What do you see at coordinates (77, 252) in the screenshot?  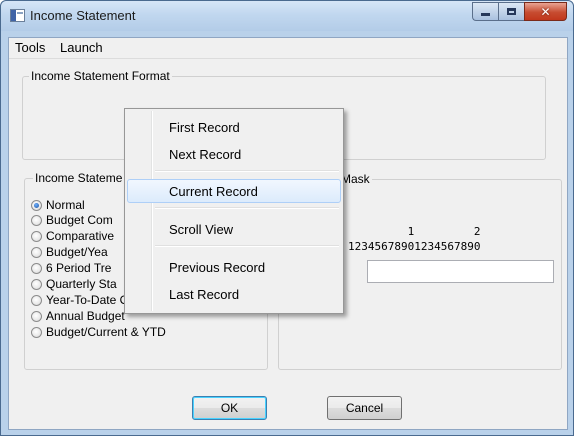 I see `radio-label: Budget/Yea` at bounding box center [77, 252].